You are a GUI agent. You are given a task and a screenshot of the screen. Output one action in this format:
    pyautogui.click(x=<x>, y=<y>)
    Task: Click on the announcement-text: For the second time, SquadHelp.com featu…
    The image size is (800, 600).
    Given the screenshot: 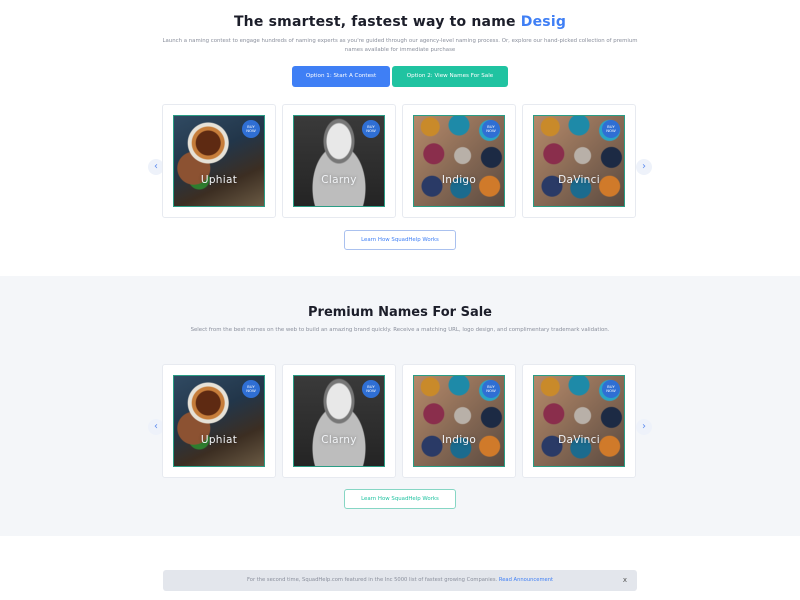 What is the action you would take?
    pyautogui.click(x=372, y=580)
    